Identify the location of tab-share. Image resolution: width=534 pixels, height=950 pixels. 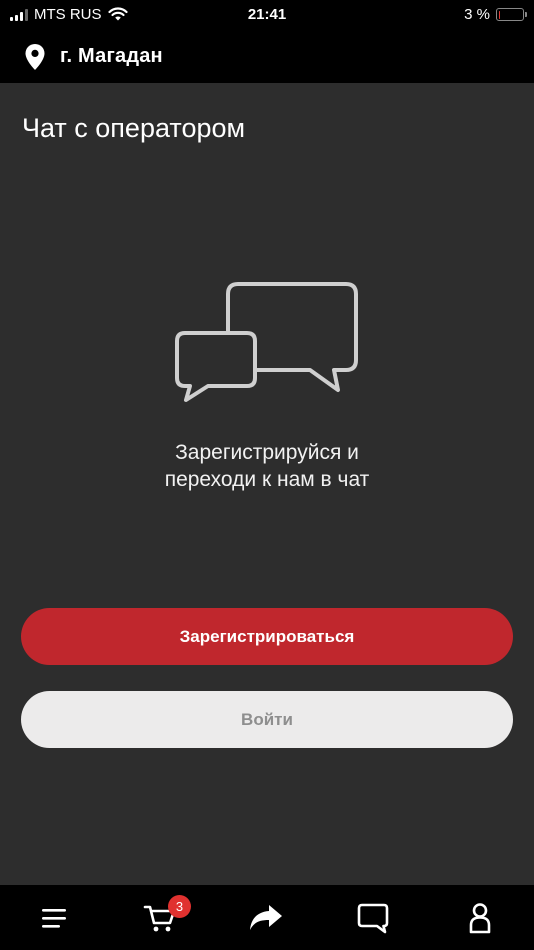
(266, 918).